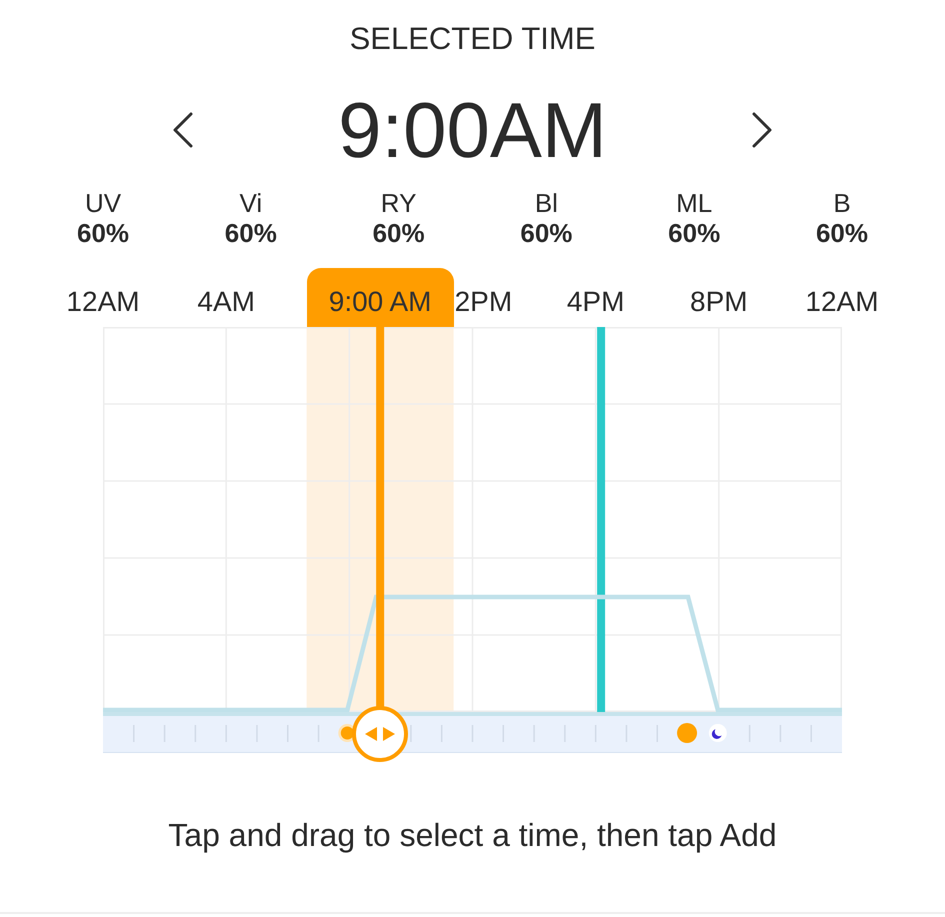 The height and width of the screenshot is (917, 945). Describe the element at coordinates (250, 203) in the screenshot. I see `channel-name: Vi` at that location.